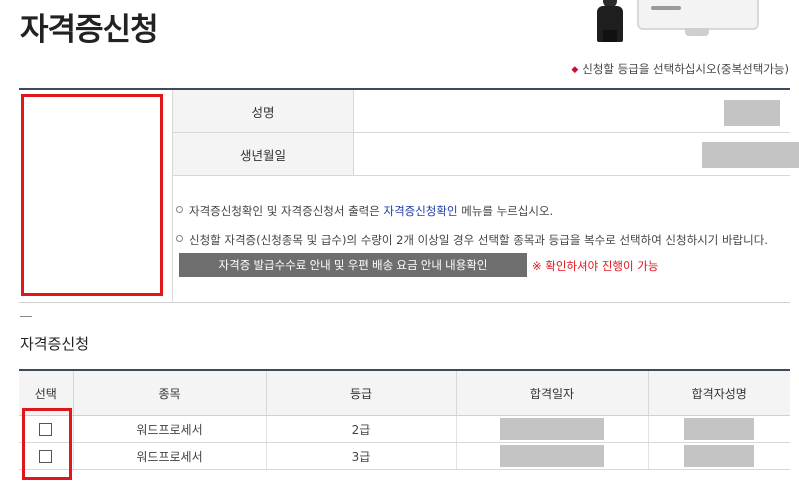 The image size is (799, 491). What do you see at coordinates (55, 344) in the screenshot?
I see `section-title: 자격증신청` at bounding box center [55, 344].